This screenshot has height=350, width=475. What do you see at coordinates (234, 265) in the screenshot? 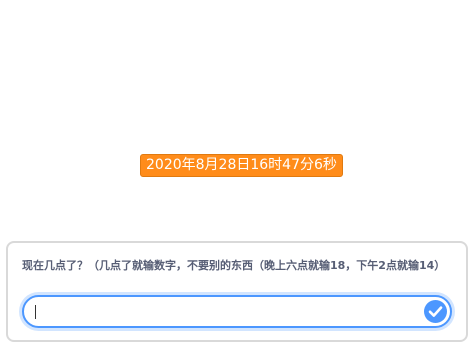
I see `ask-question: 现在几点了？（几点了就输数字，不要别的东西（晚上六点就输18，下午2点就输14）` at bounding box center [234, 265].